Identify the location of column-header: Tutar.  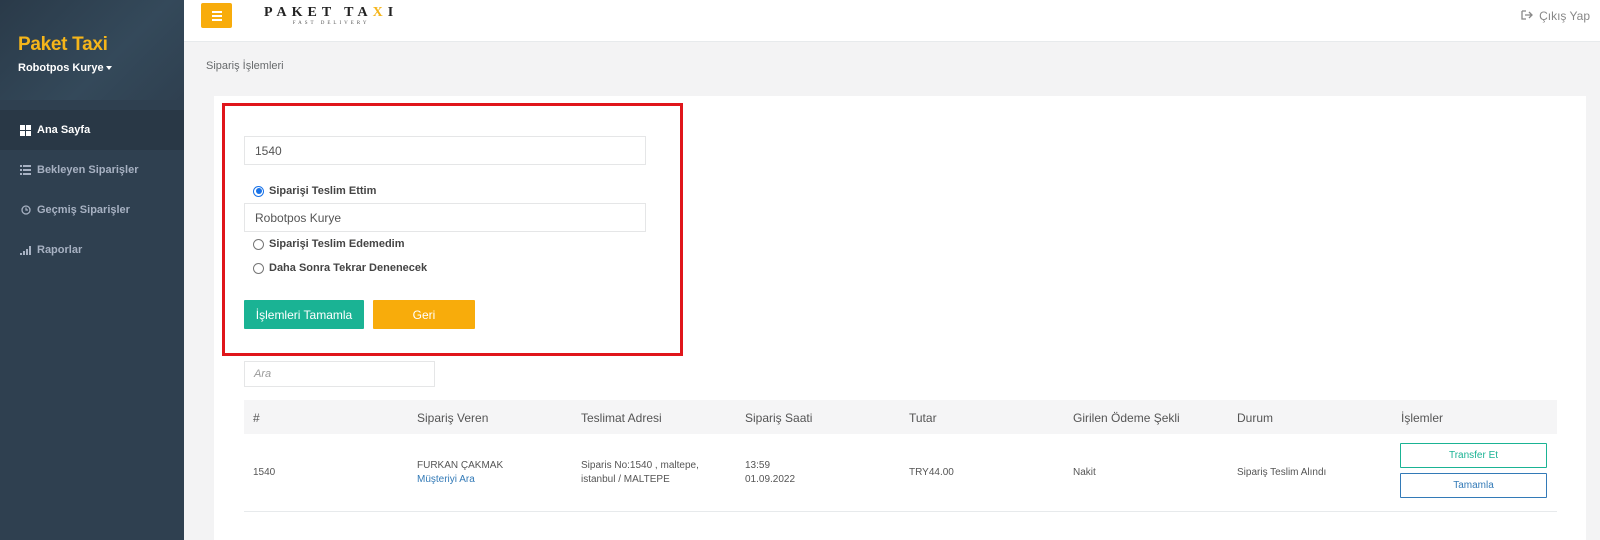
(923, 418).